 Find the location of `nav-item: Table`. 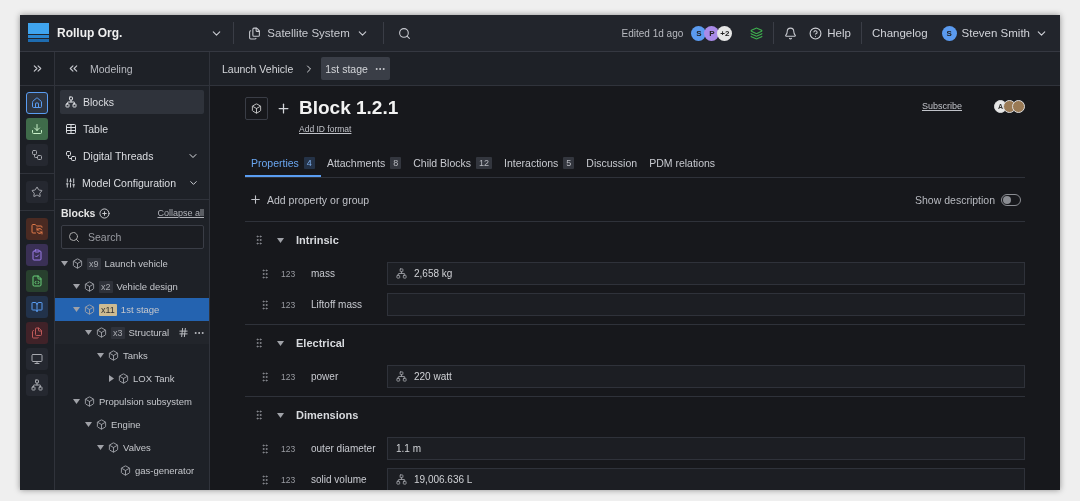

nav-item: Table is located at coordinates (132, 129).